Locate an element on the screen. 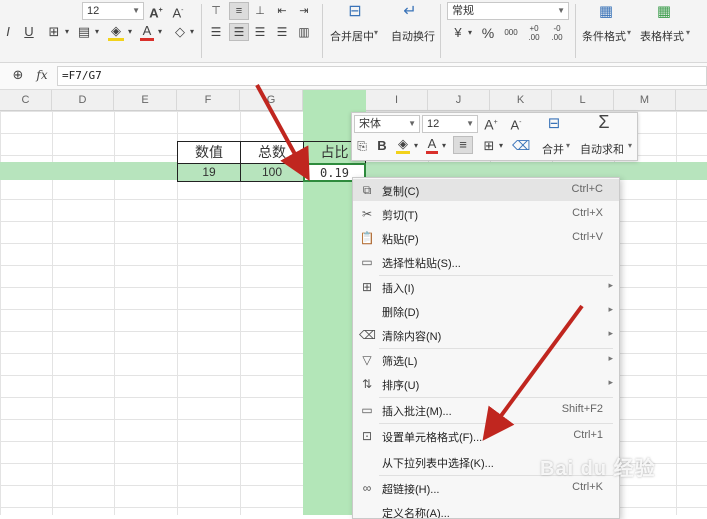 The width and height of the screenshot is (707, 519). watermark-logo: Bai du 经验 is located at coordinates (598, 469).